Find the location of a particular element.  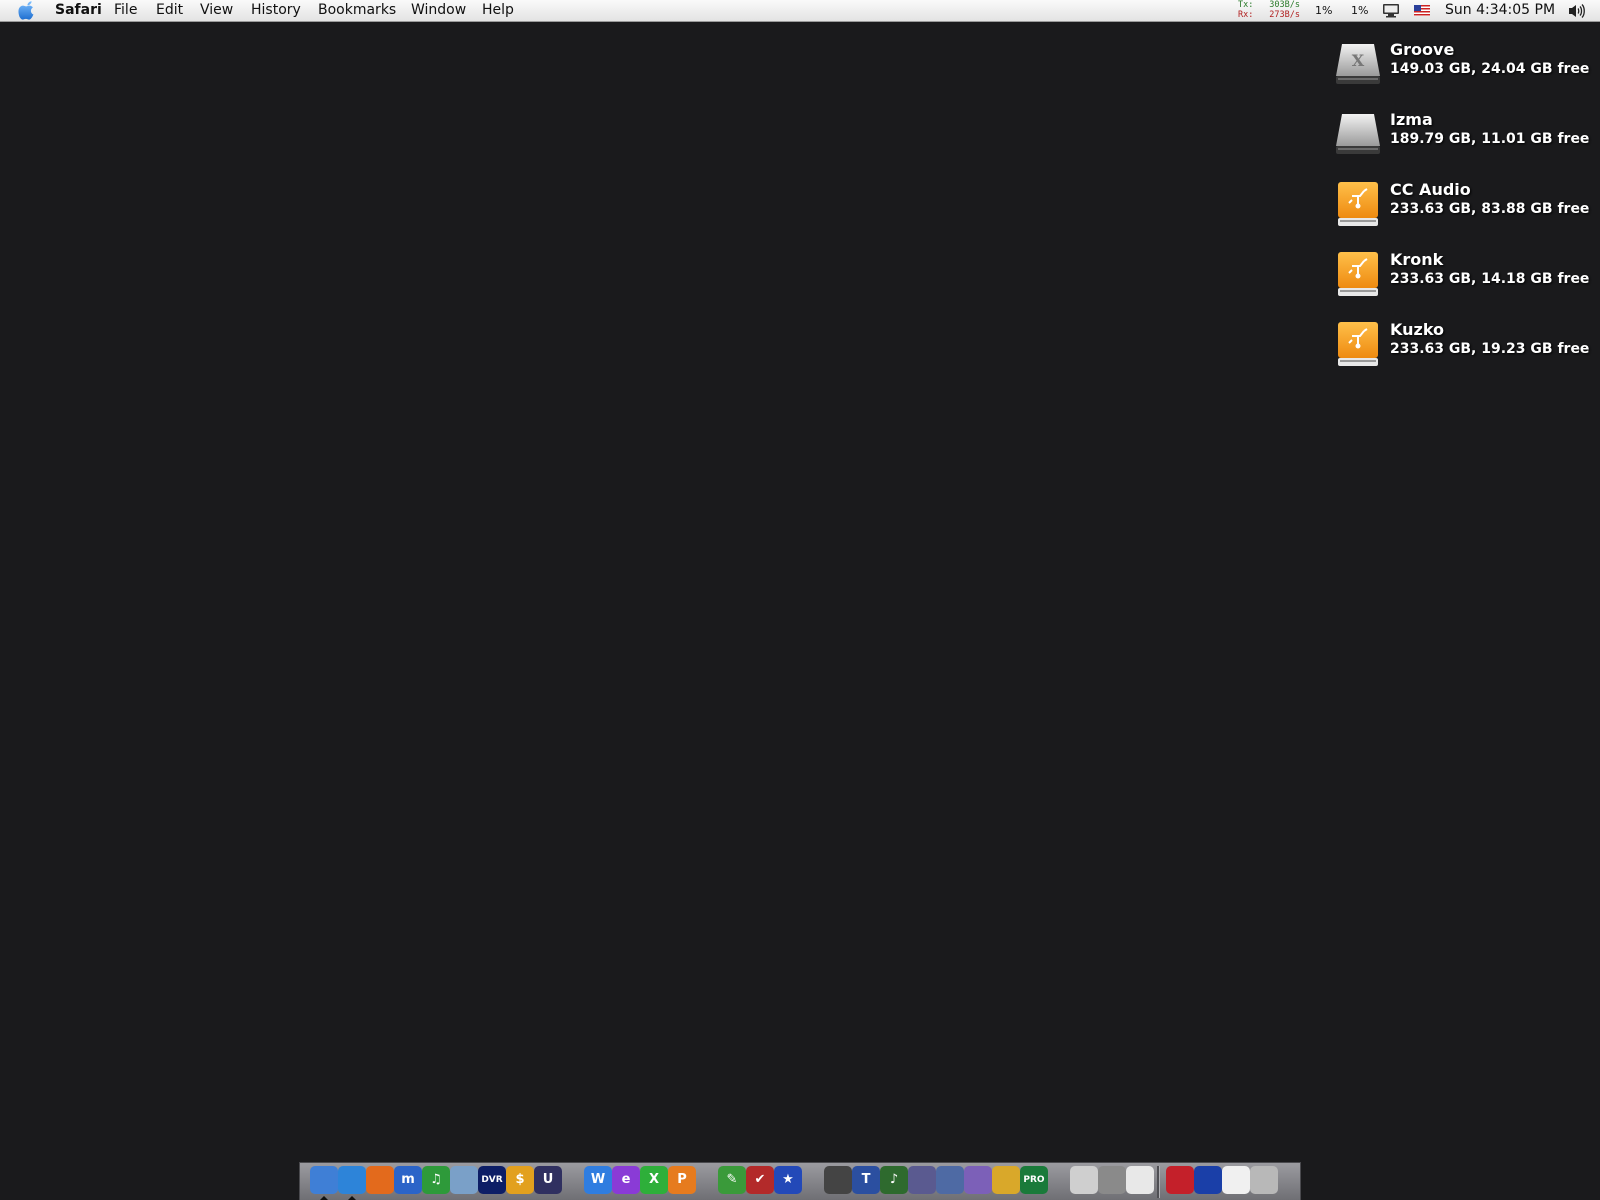

menu-window: Window is located at coordinates (438, 10).